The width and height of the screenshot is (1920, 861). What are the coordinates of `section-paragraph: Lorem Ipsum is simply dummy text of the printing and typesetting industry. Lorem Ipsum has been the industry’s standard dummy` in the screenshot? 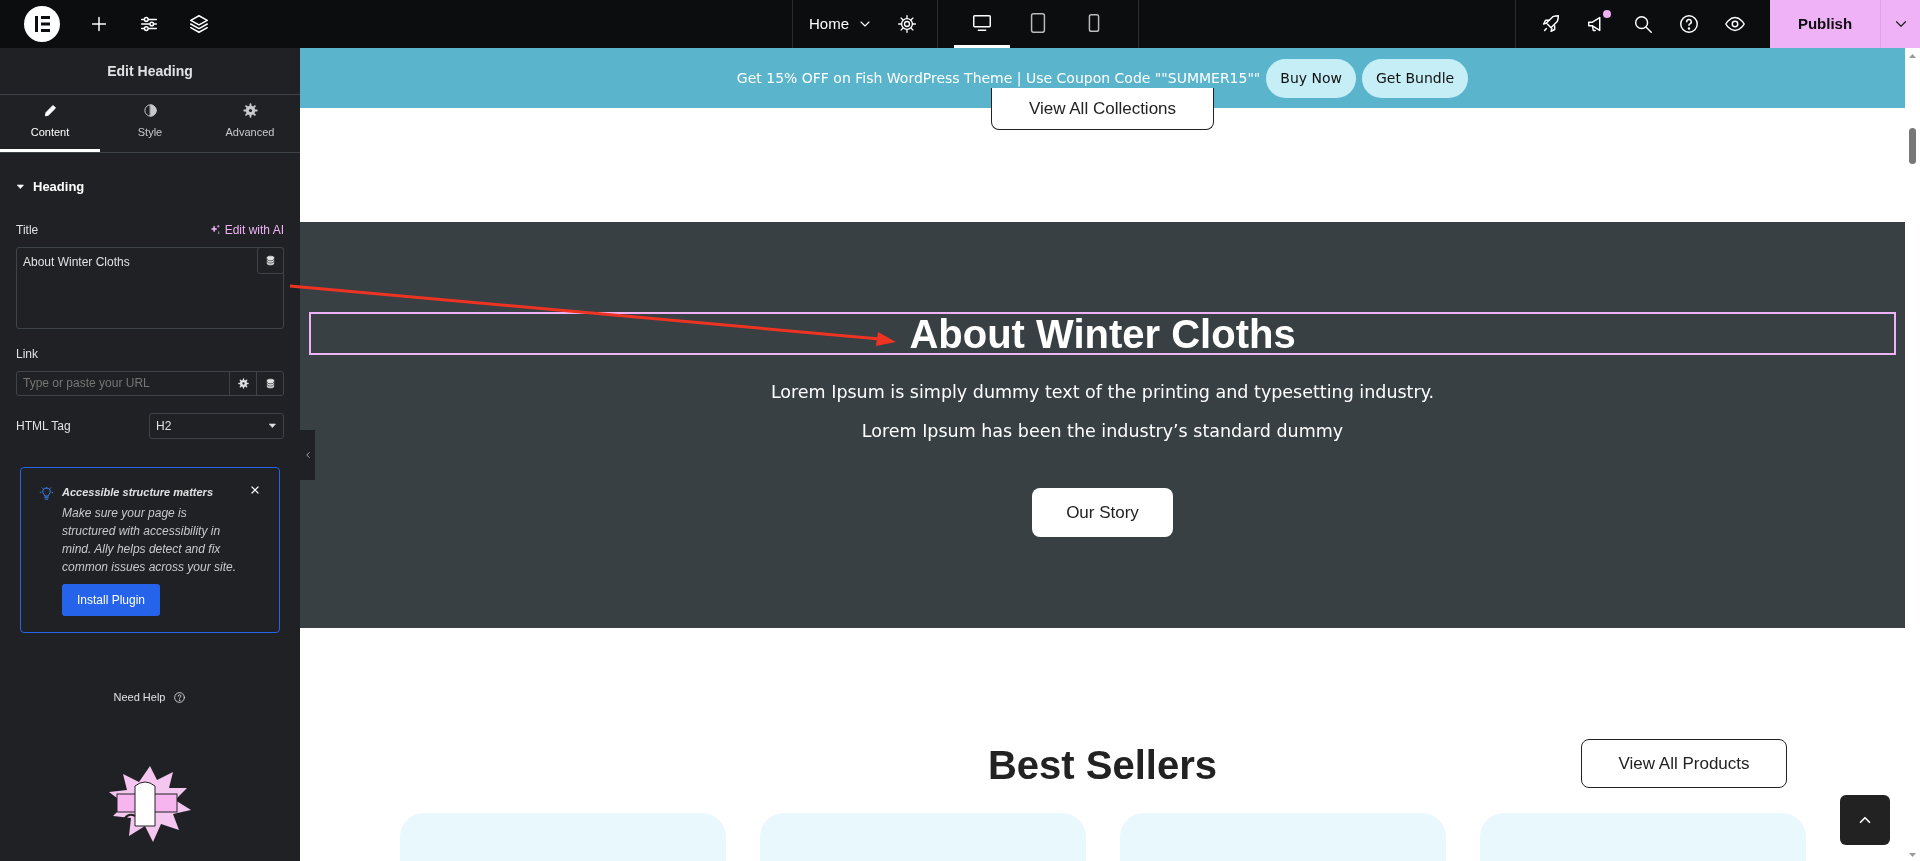 It's located at (1102, 412).